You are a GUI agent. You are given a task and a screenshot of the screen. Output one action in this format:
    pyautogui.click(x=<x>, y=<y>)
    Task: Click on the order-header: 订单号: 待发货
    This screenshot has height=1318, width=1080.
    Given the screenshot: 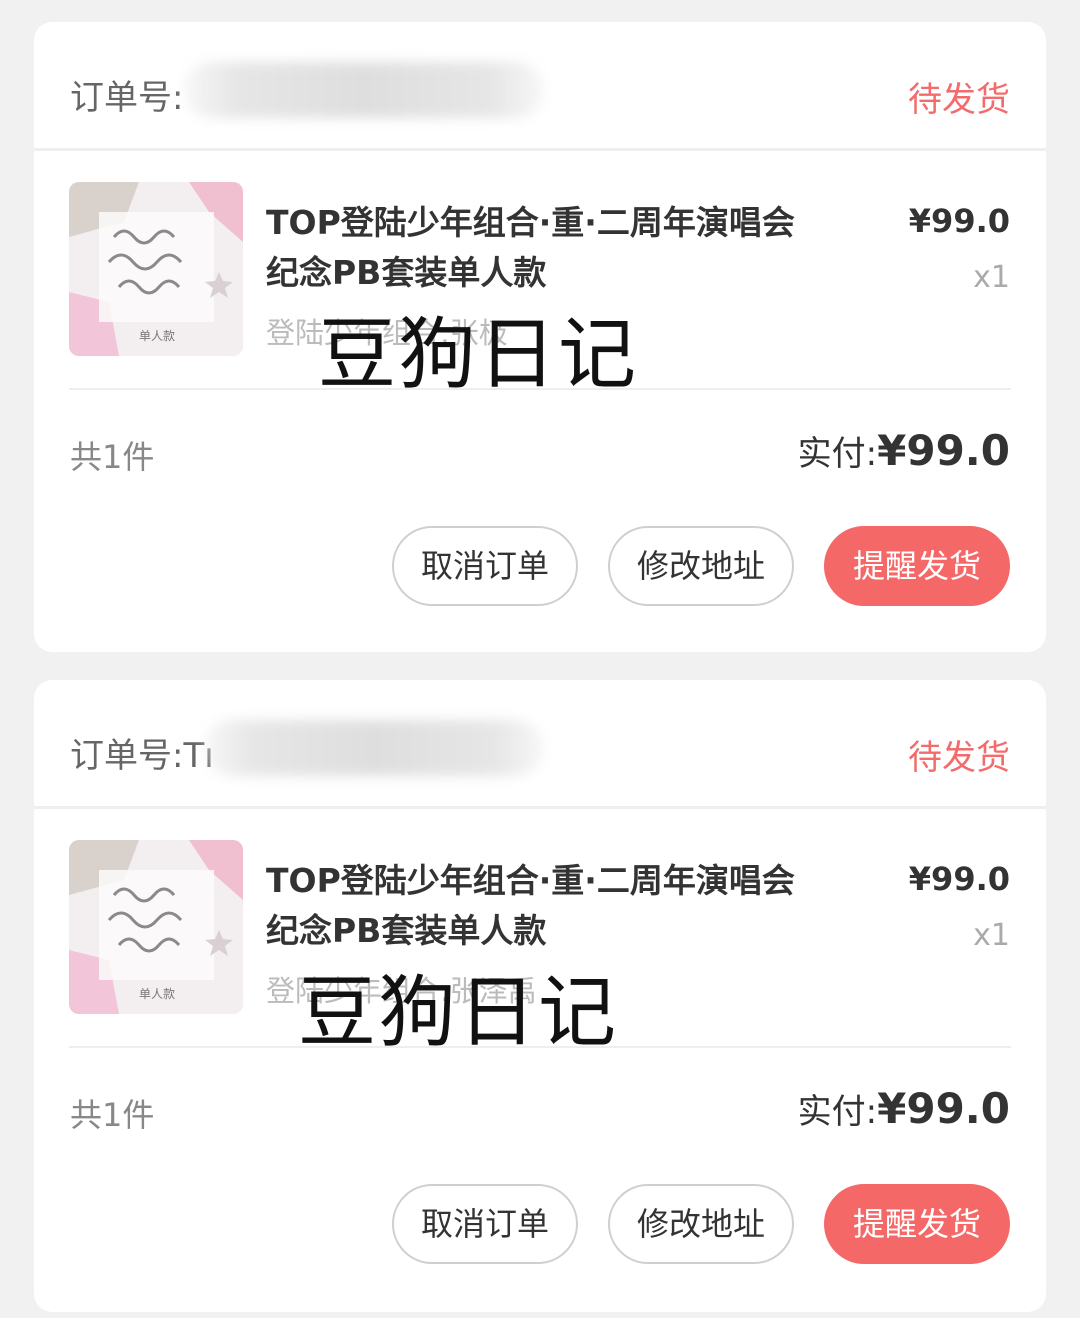 What is the action you would take?
    pyautogui.click(x=540, y=85)
    